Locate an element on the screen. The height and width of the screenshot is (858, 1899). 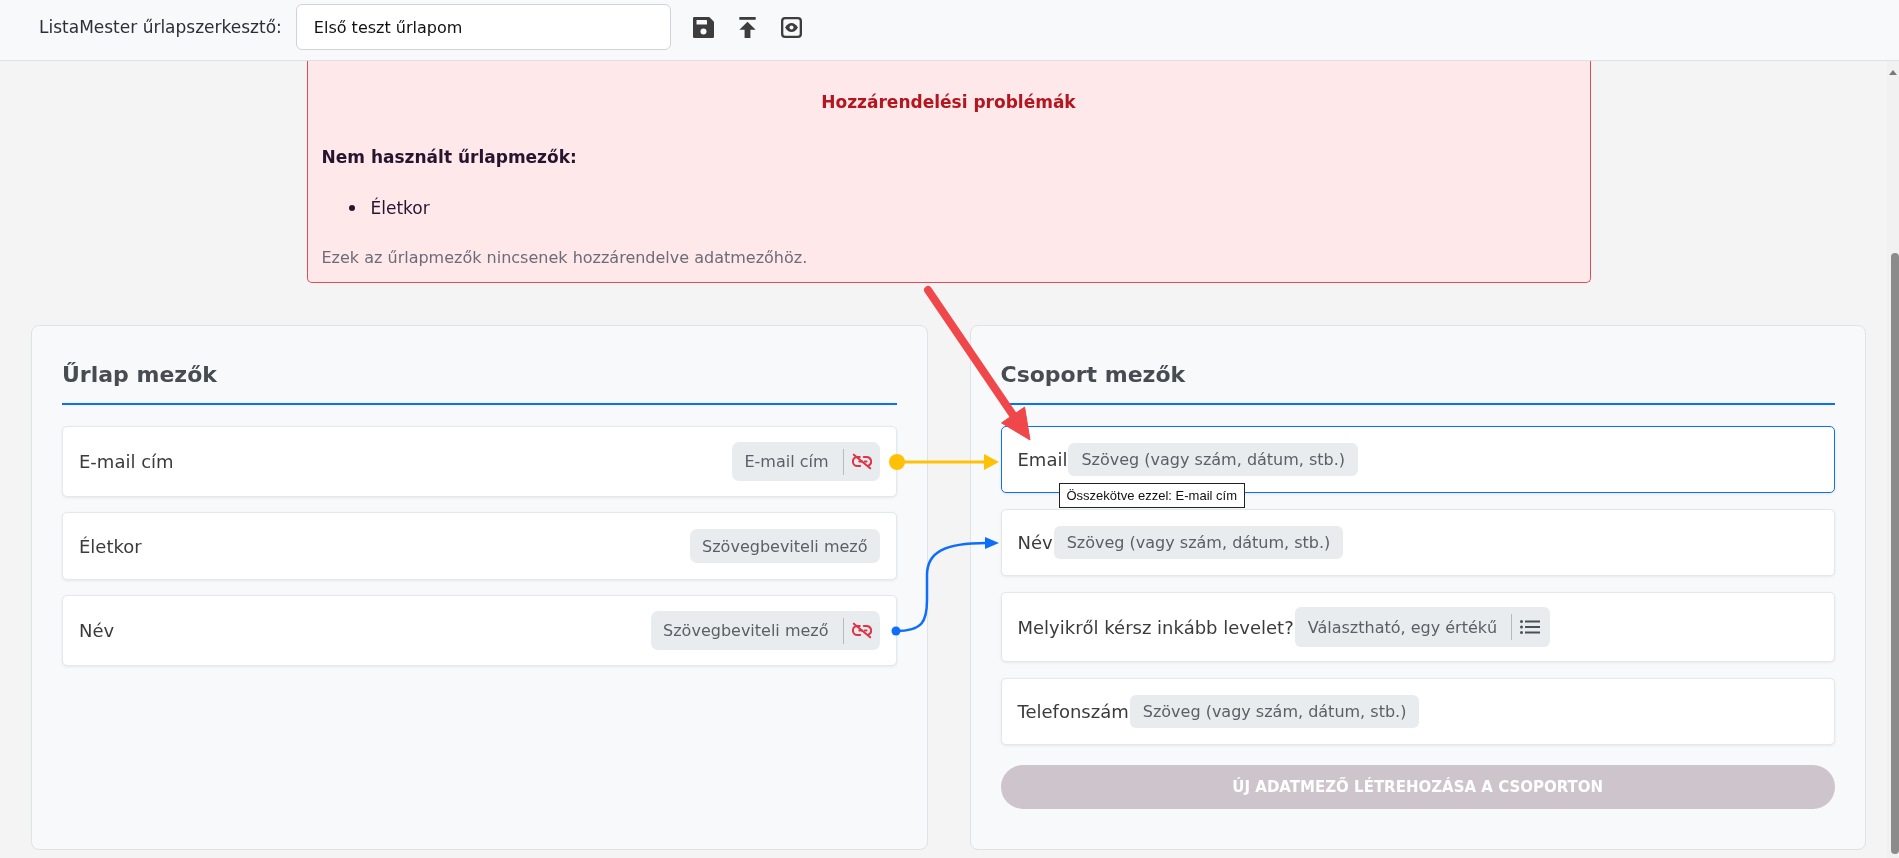
panel-heading: Űrlap mezők is located at coordinates (139, 375).